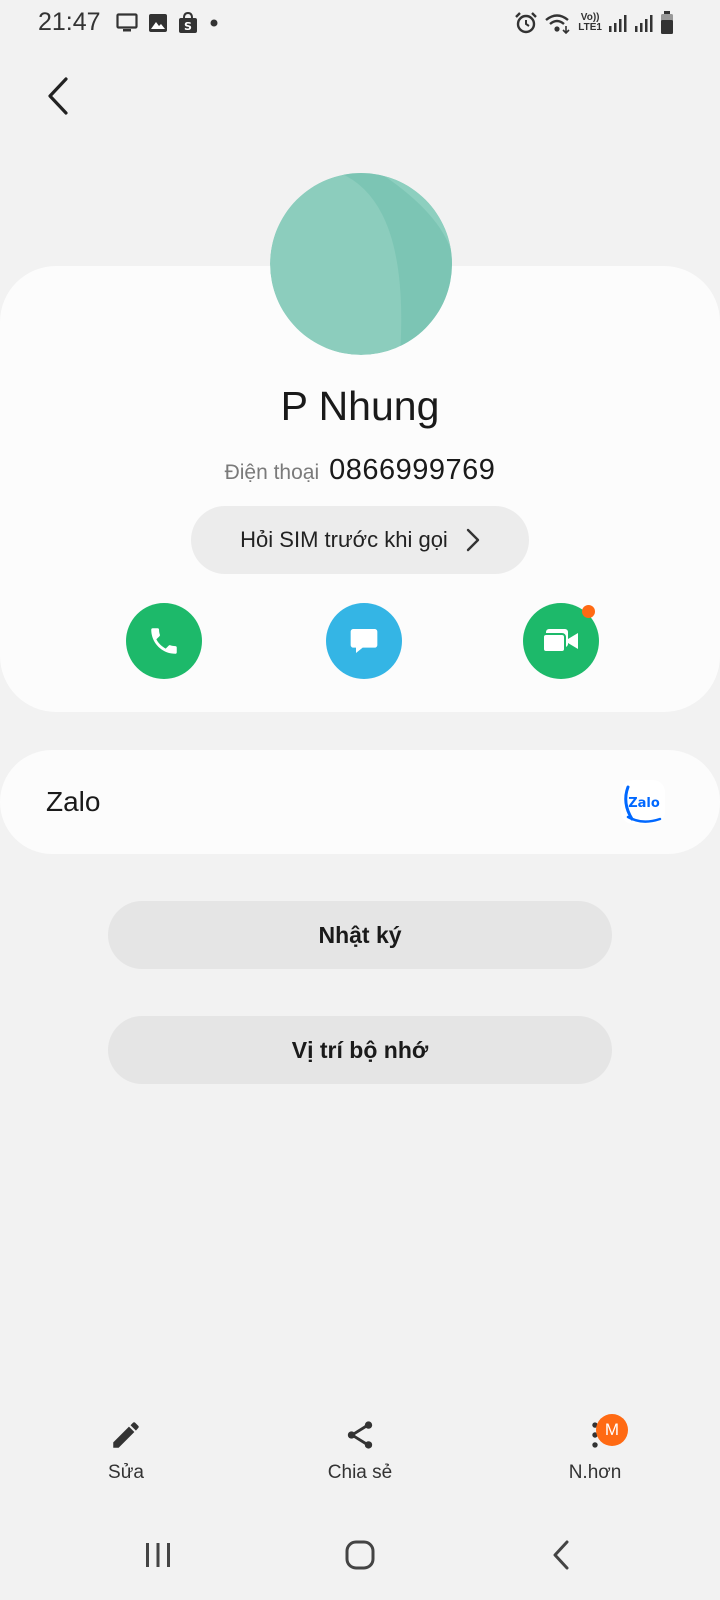  Describe the element at coordinates (360, 1435) in the screenshot. I see `share-icon` at that location.